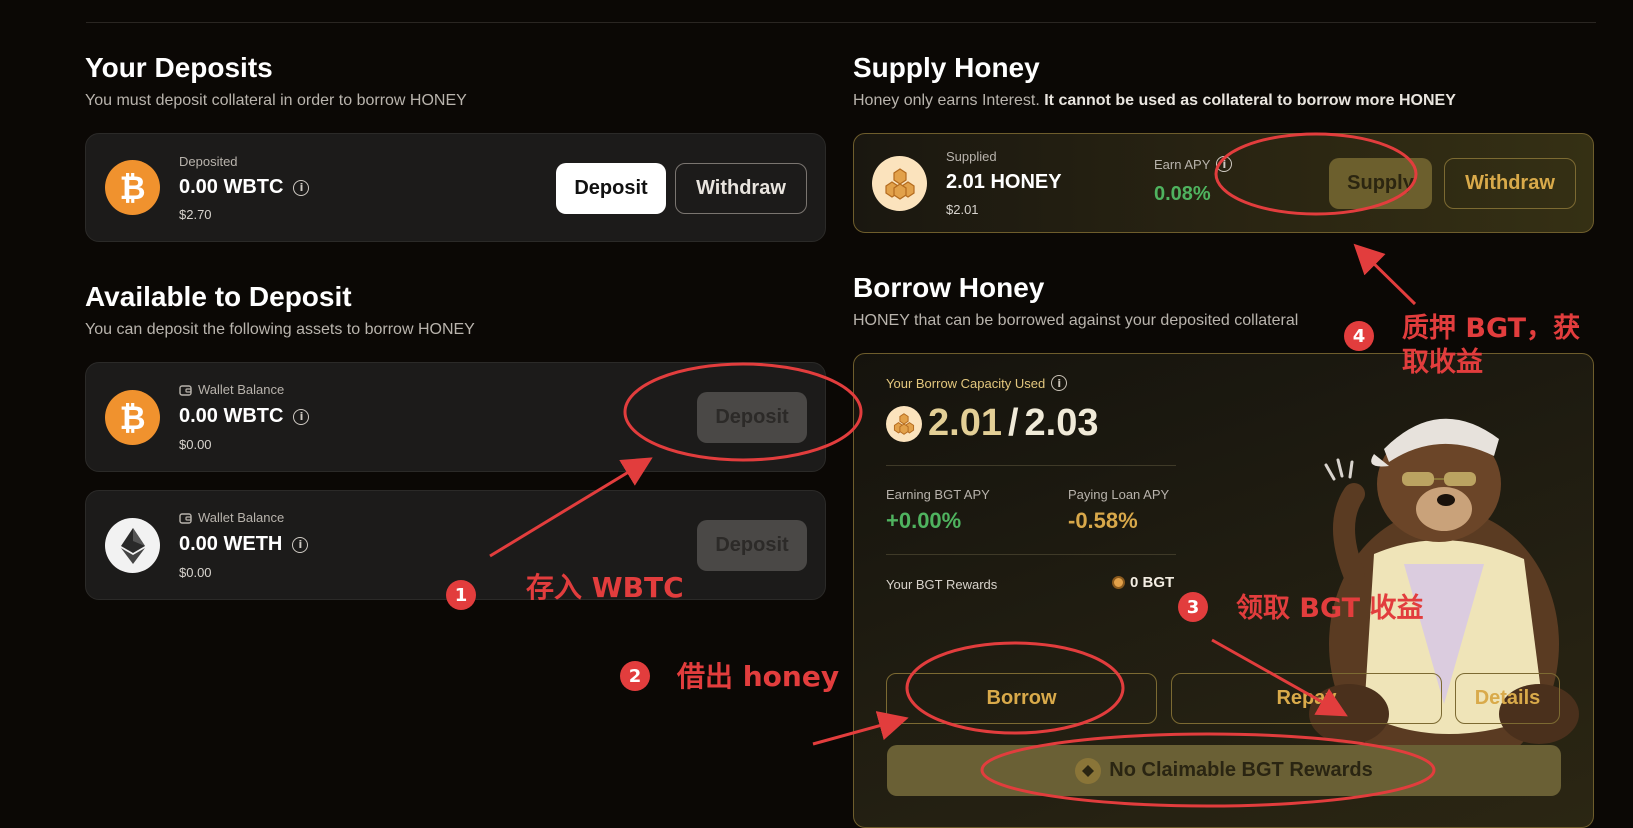 Image resolution: width=1633 pixels, height=828 pixels. I want to click on annotation-badge-1: 1, so click(461, 595).